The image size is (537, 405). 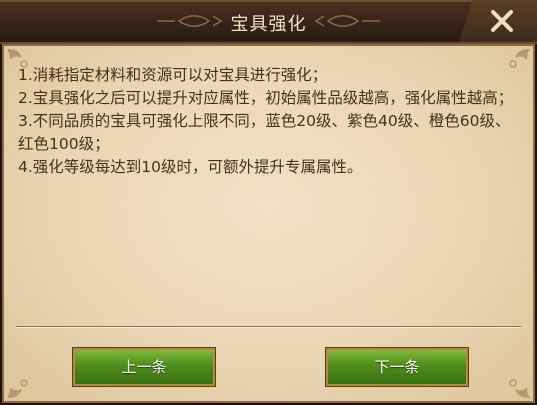 I want to click on rule-item: 4.强化等级每达到10级时，可额外提升专属属性。, so click(x=190, y=167).